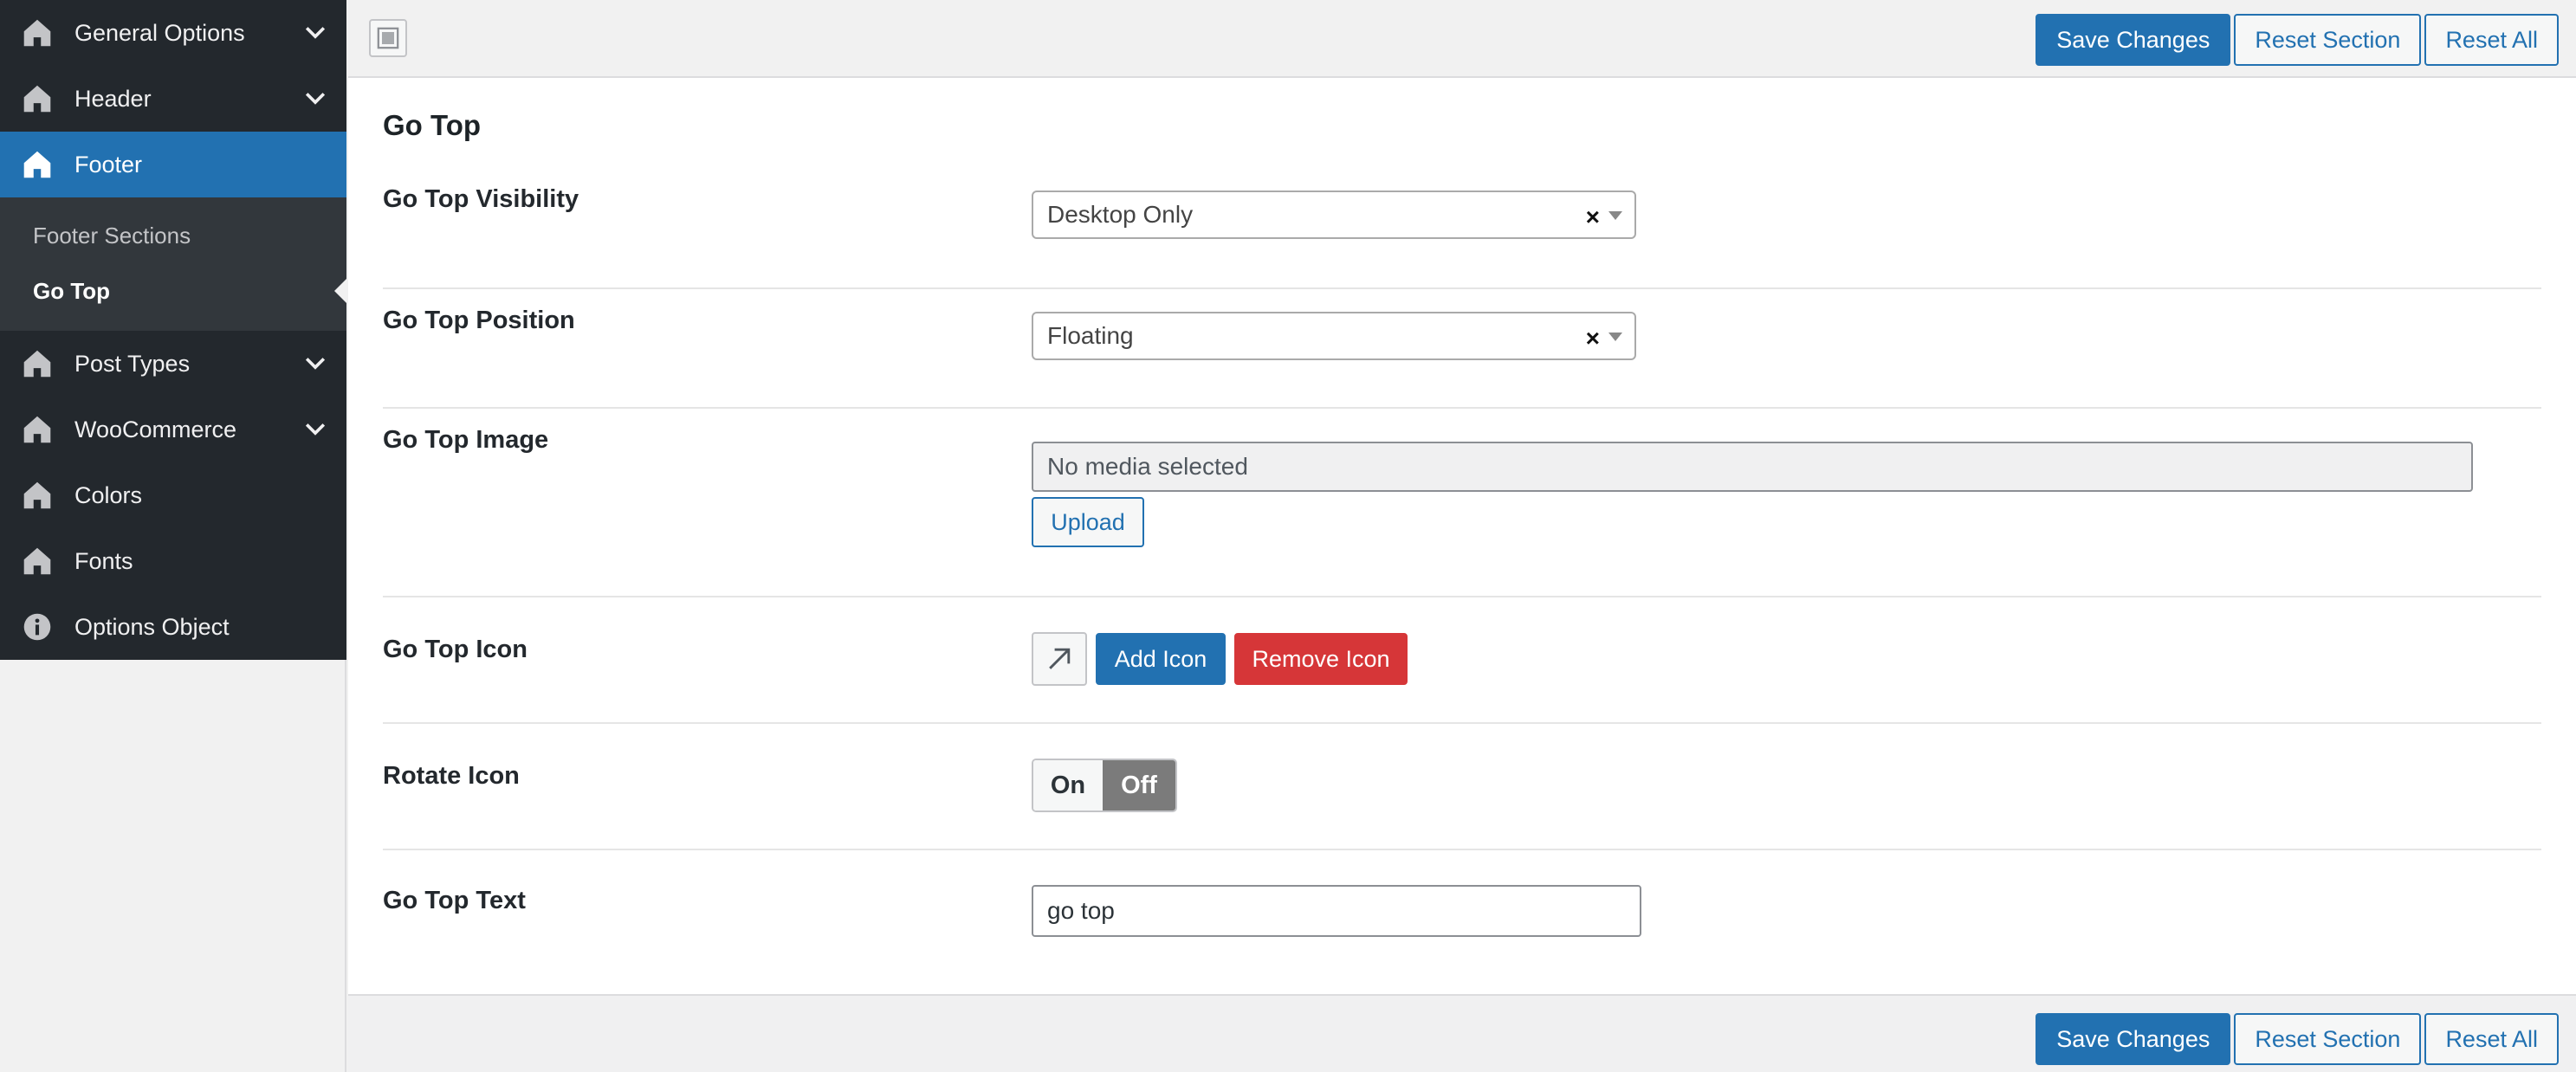  I want to click on arrow-up-right-icon, so click(1059, 659).